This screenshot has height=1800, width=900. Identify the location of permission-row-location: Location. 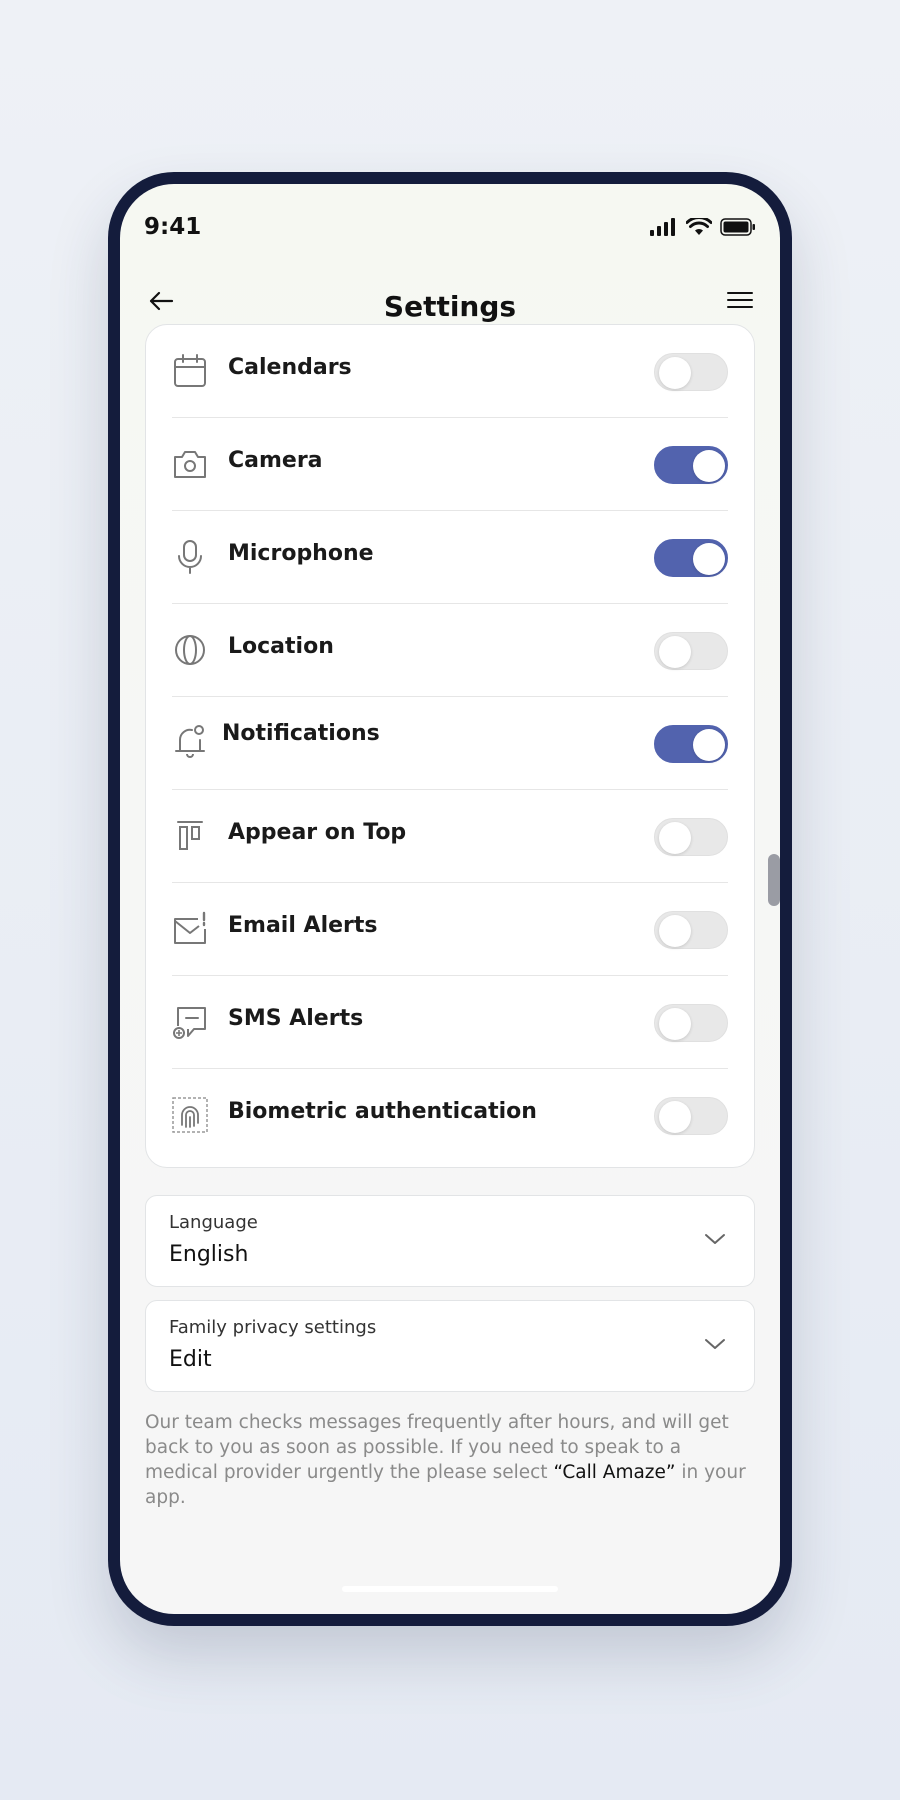
(450, 650).